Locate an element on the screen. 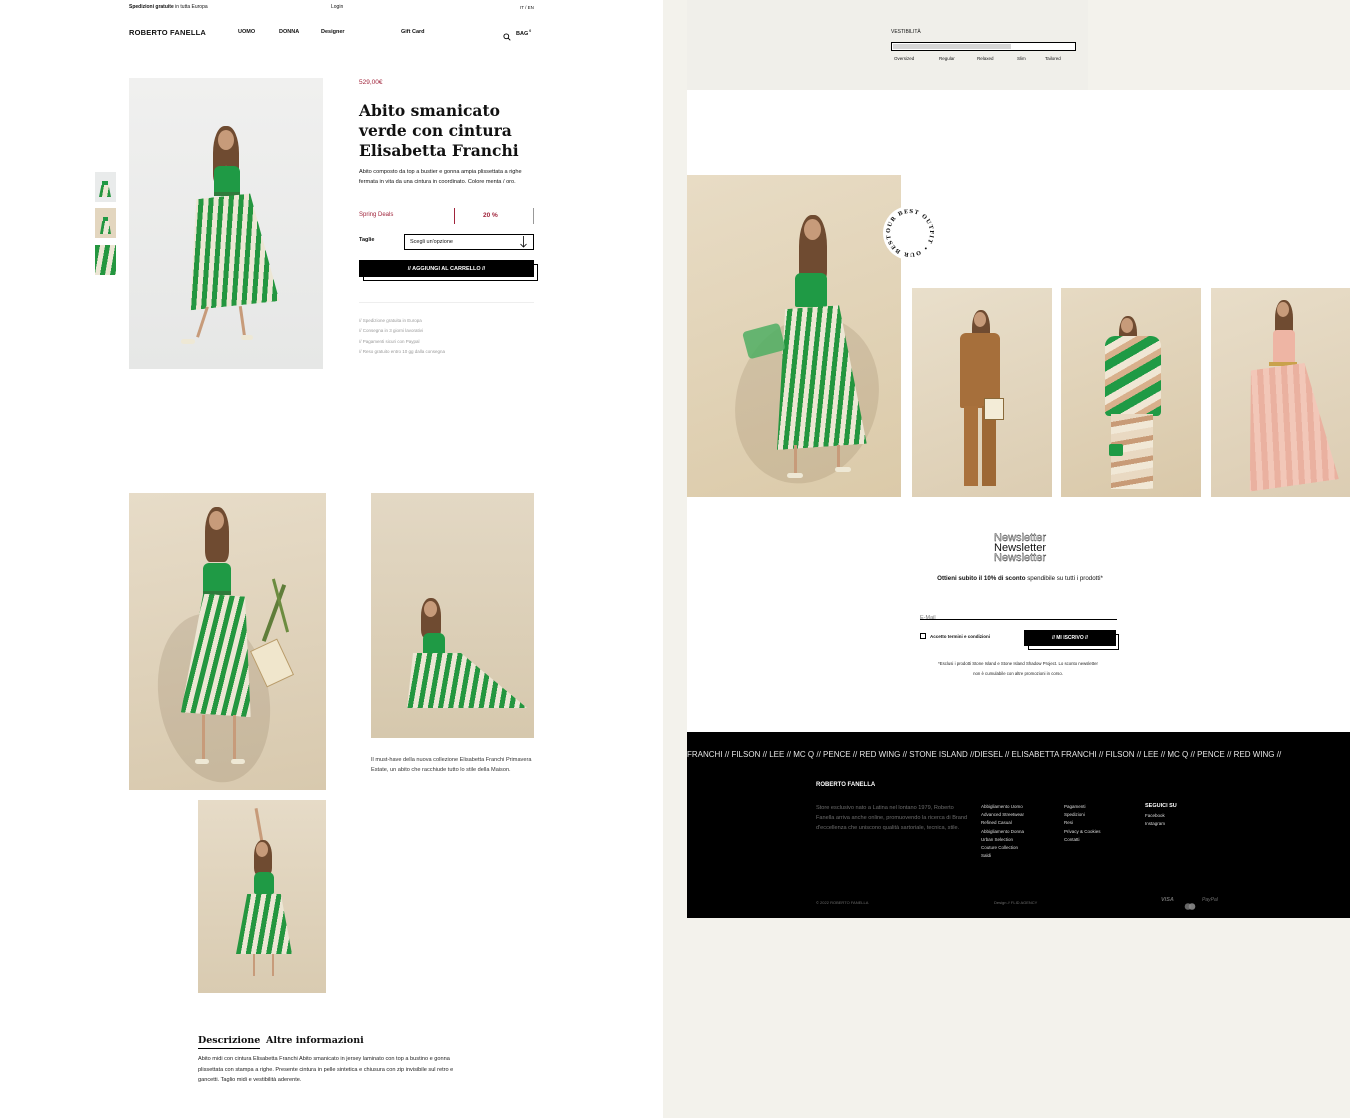 The width and height of the screenshot is (1350, 1118). footer-link: Privacy & Cookies is located at coordinates (1082, 831).